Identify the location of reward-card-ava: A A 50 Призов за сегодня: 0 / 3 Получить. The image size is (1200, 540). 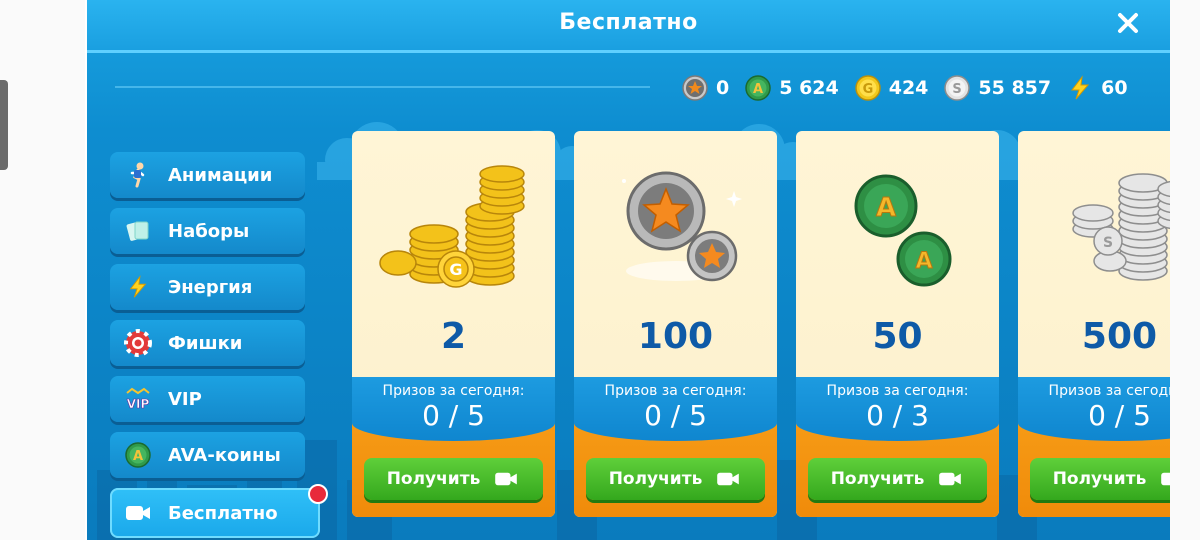
(897, 324).